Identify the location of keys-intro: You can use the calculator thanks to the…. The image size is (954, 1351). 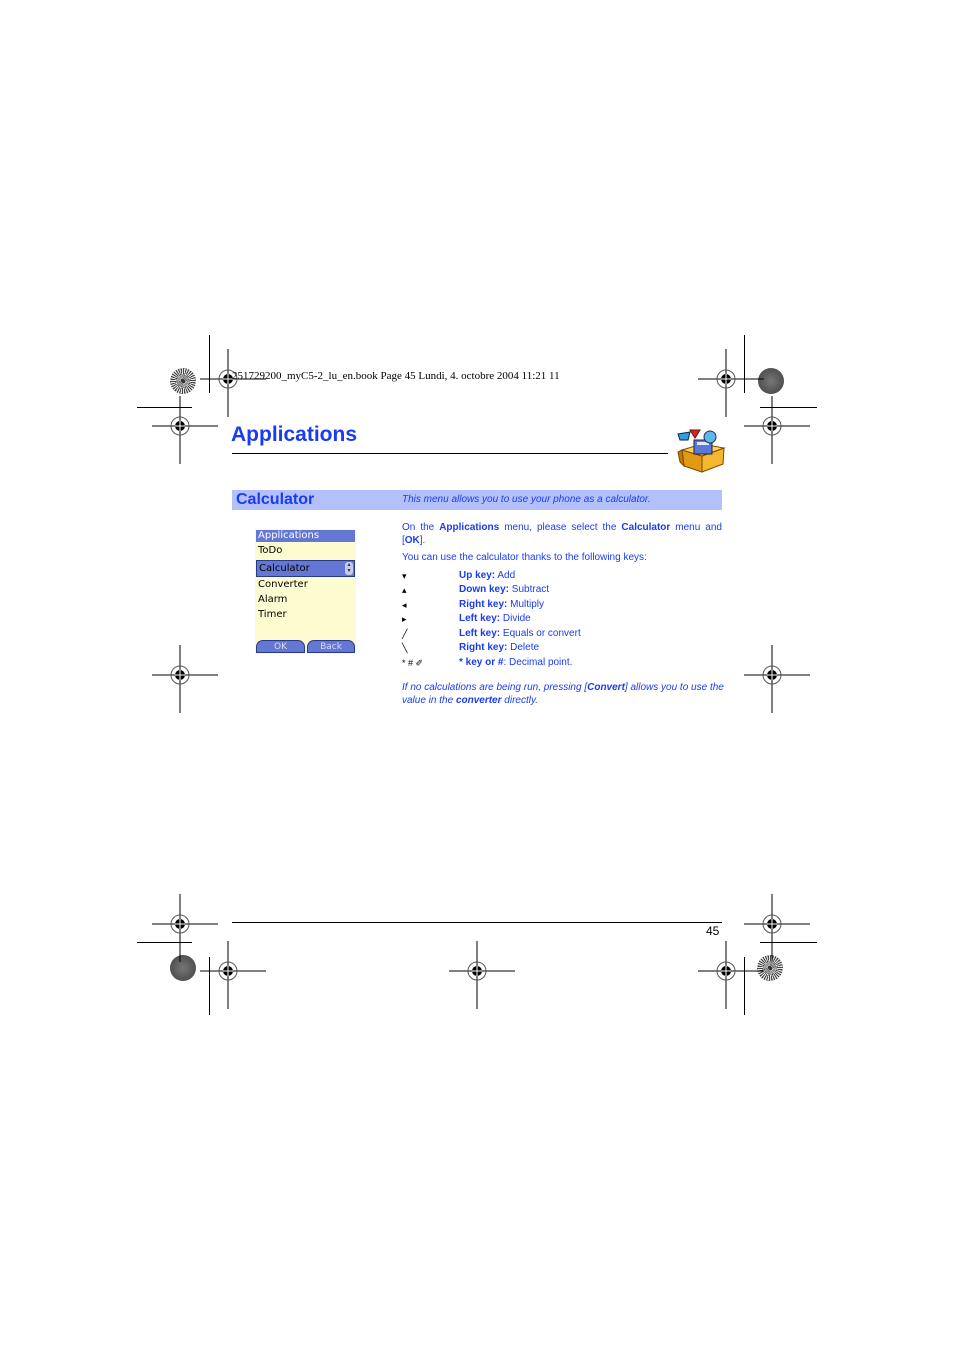
(524, 557).